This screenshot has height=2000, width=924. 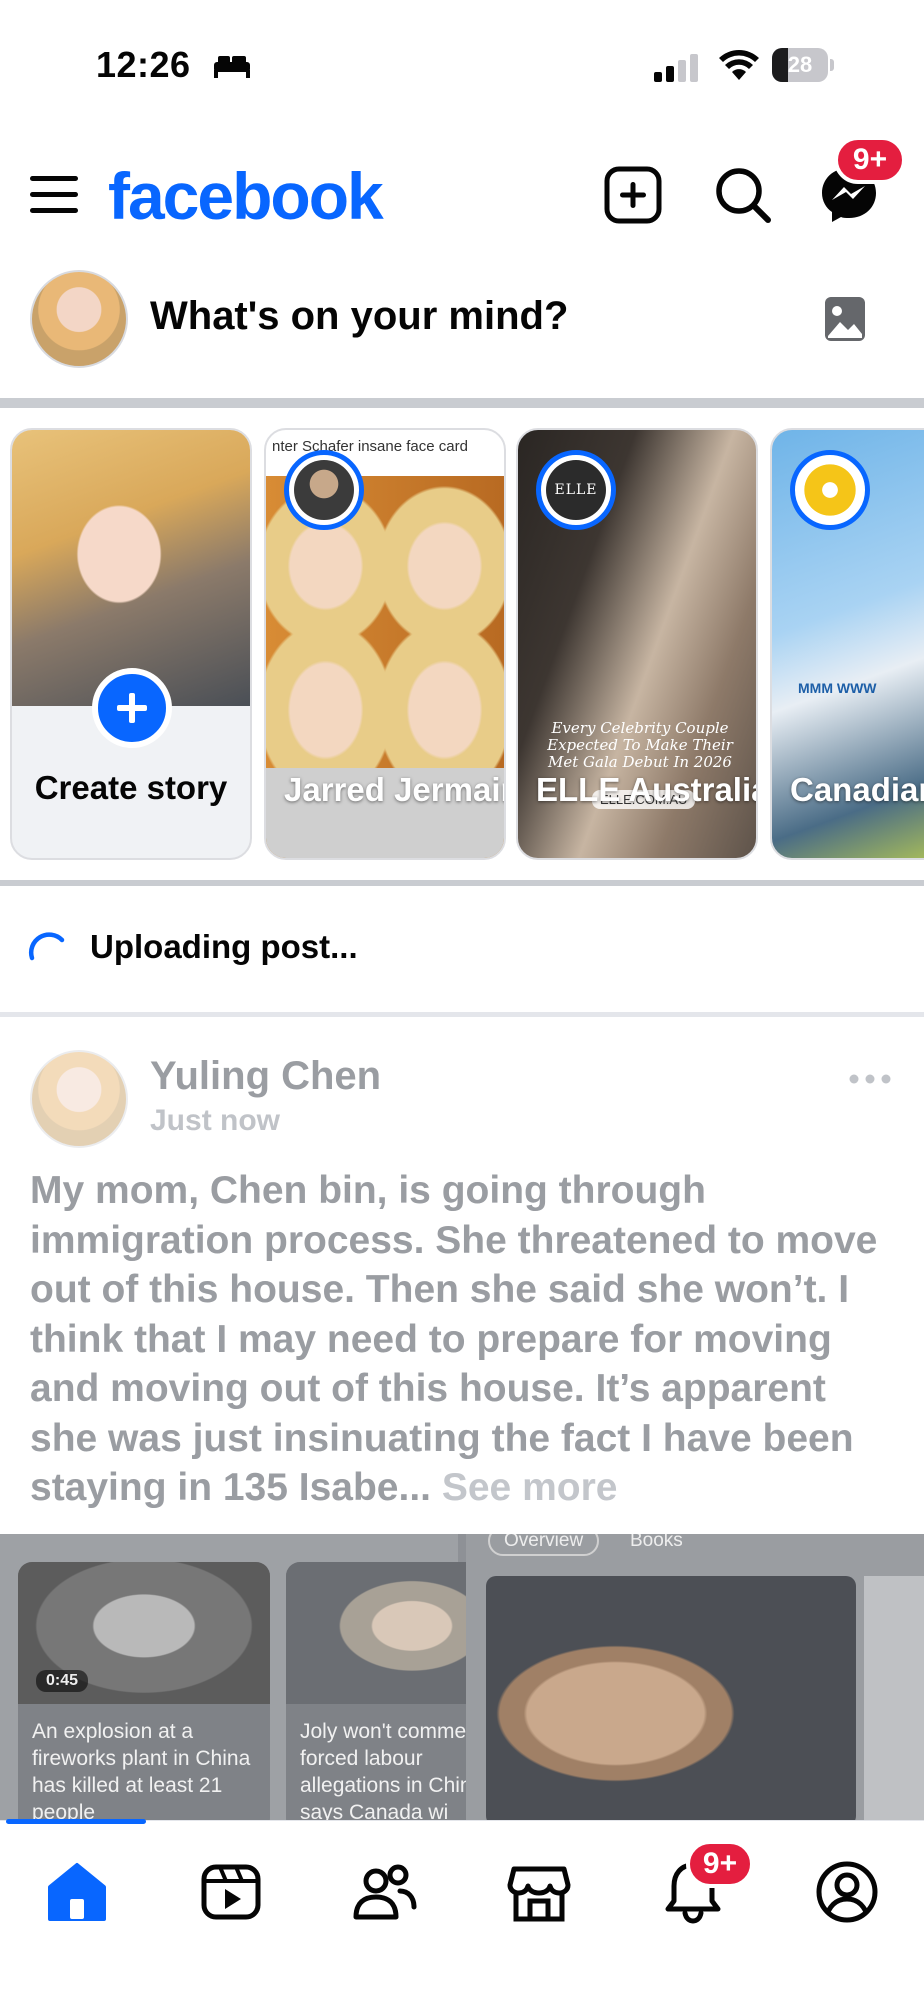 What do you see at coordinates (246, 196) in the screenshot?
I see `facebook-logo: facebook` at bounding box center [246, 196].